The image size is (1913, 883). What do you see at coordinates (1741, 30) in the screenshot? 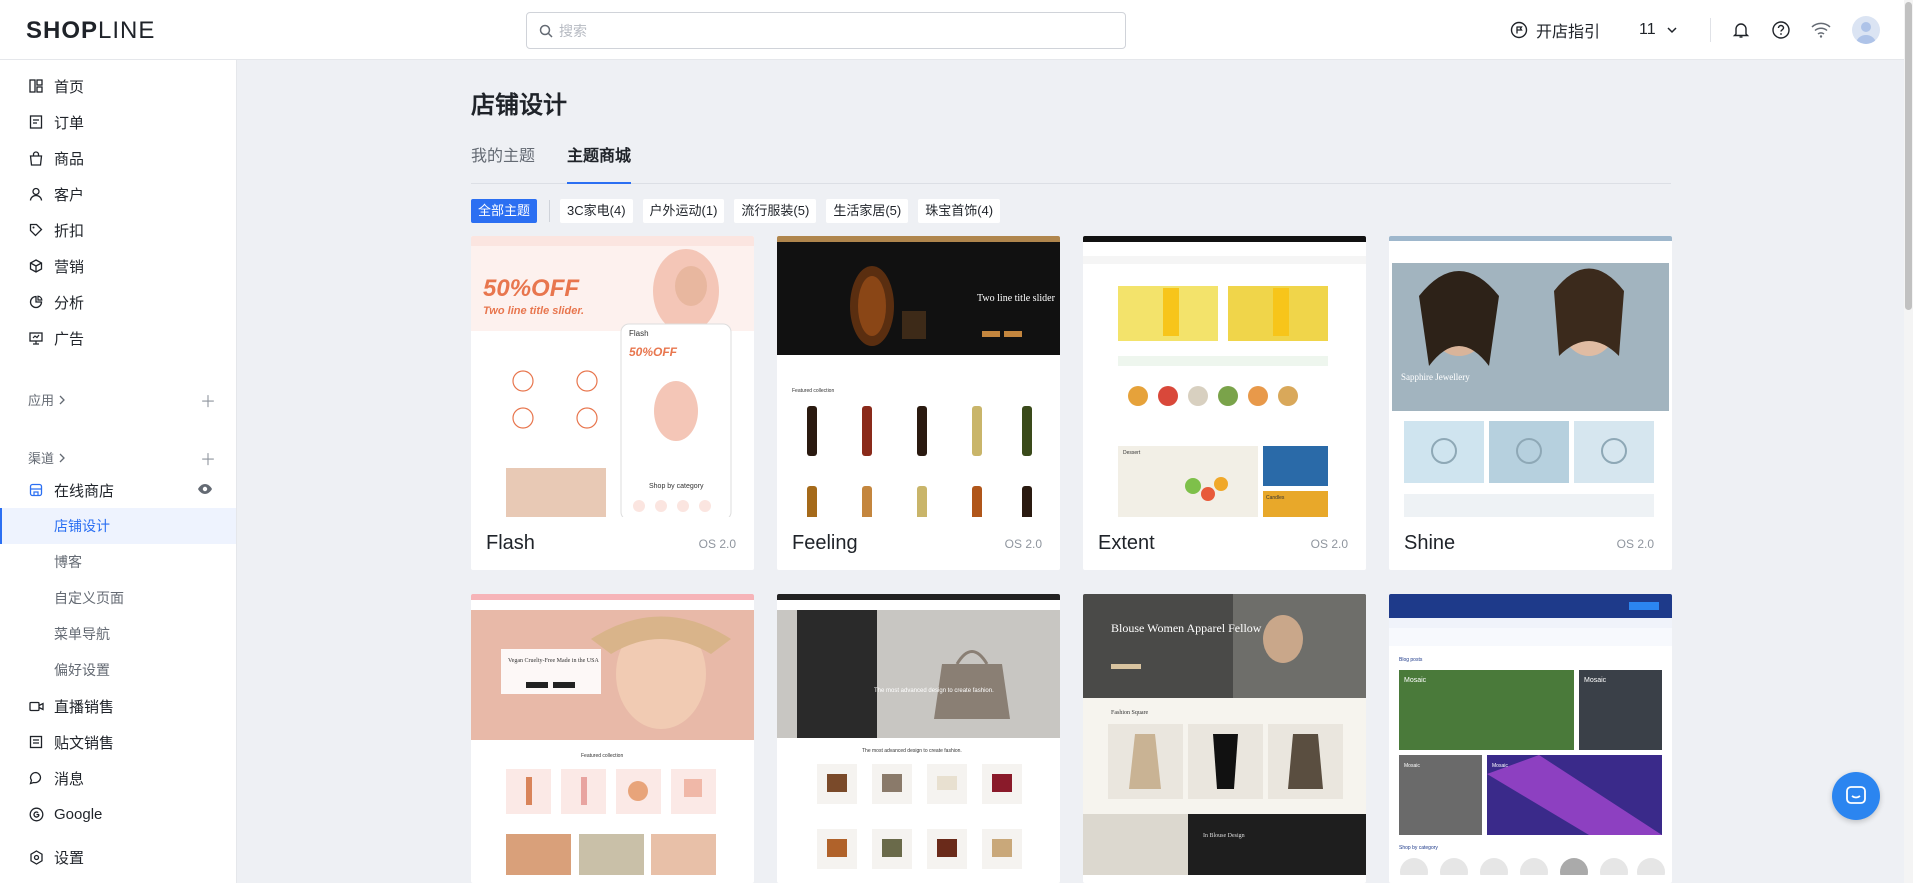
I see `bell-icon` at bounding box center [1741, 30].